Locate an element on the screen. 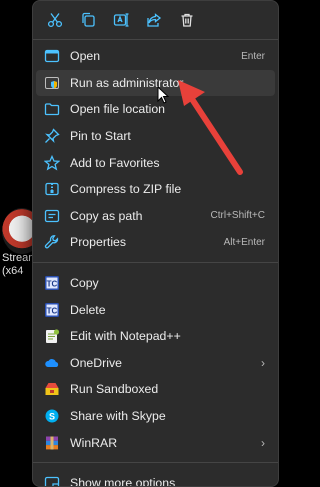 Image resolution: width=320 pixels, height=487 pixels. menu-item-run-as-administrator: Run as administrator is located at coordinates (155, 83).